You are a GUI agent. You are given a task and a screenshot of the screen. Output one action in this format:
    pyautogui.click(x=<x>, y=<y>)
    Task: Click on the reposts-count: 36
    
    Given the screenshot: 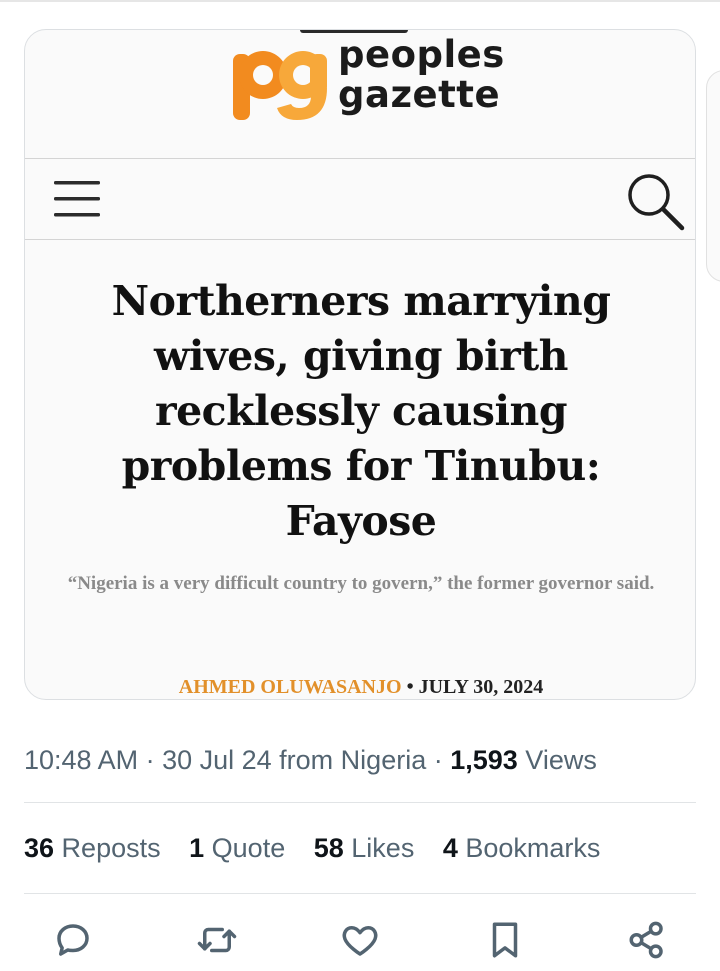 What is the action you would take?
    pyautogui.click(x=39, y=848)
    